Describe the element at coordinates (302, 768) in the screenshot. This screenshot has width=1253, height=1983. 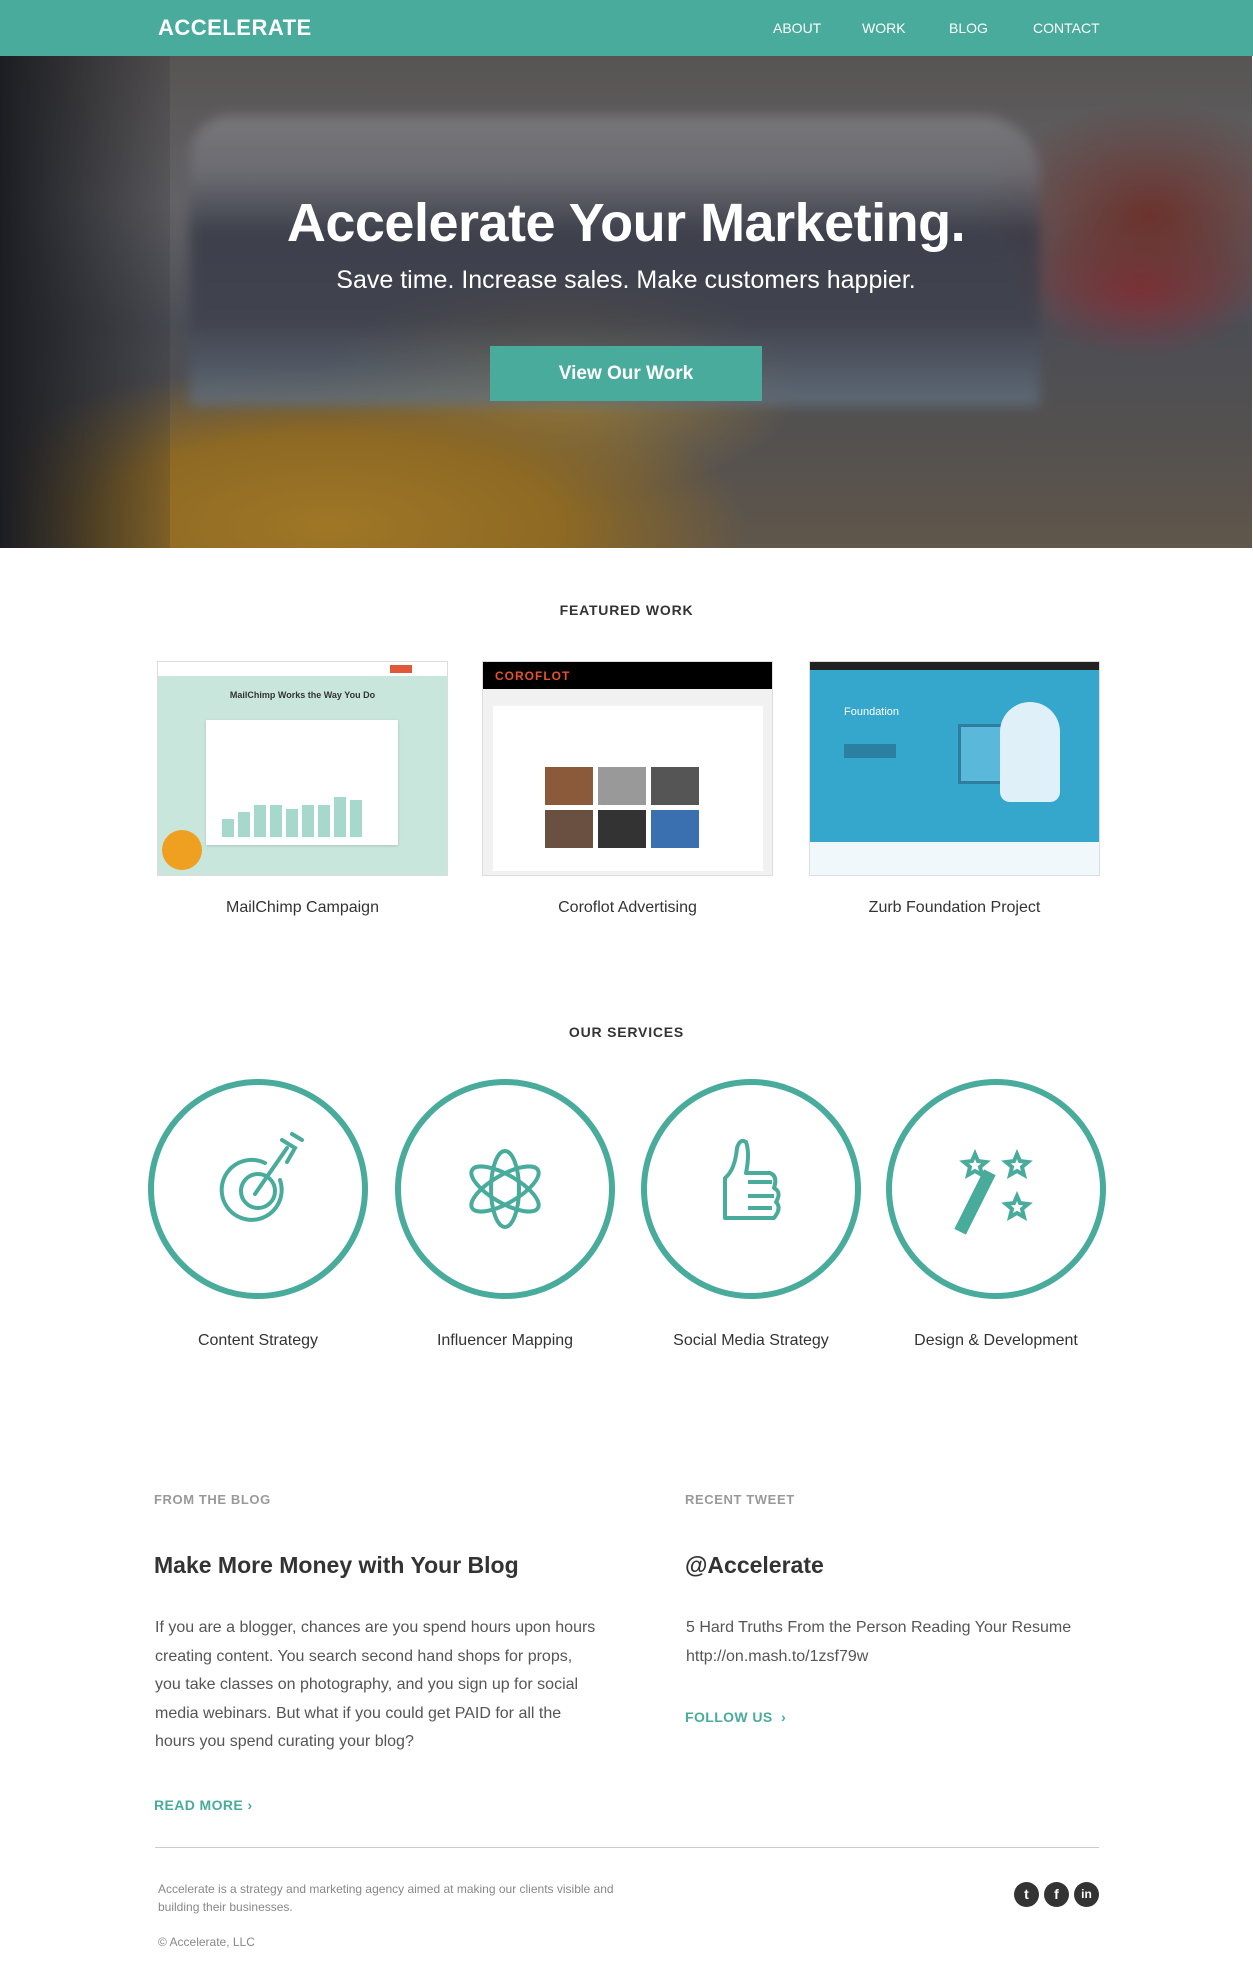
I see `mailchimp-thumbnail: MailChimp Works the Way You Do` at that location.